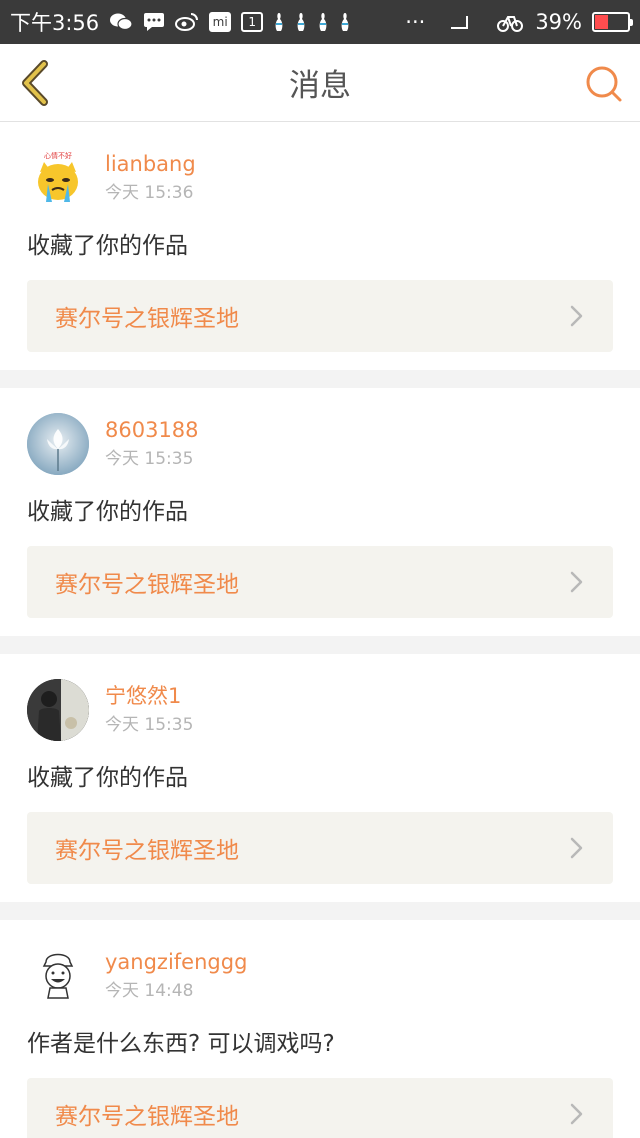  What do you see at coordinates (55, 23) in the screenshot?
I see `status-time: 下午3:56` at bounding box center [55, 23].